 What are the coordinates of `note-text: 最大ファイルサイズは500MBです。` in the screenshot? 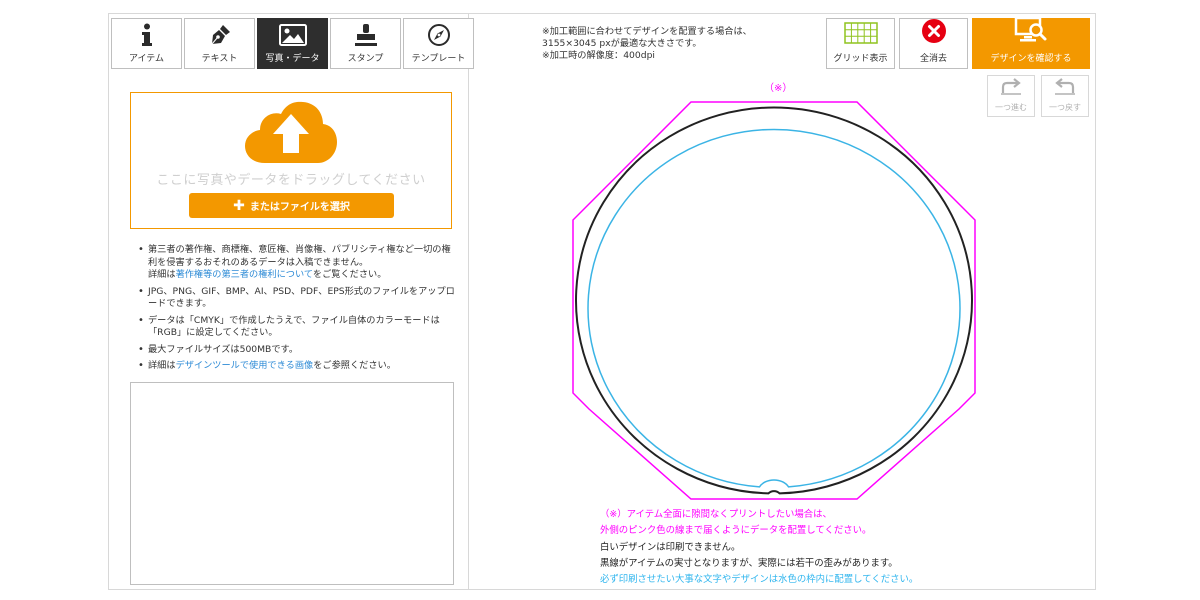 It's located at (223, 349).